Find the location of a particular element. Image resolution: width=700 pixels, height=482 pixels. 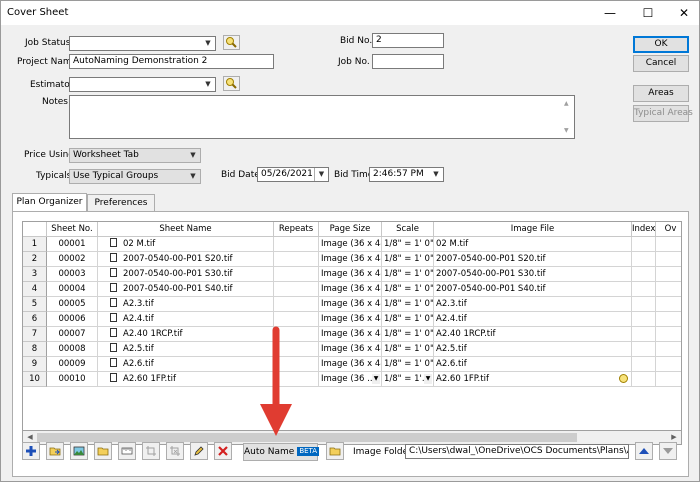

column-header: Sheet Name is located at coordinates (186, 229).